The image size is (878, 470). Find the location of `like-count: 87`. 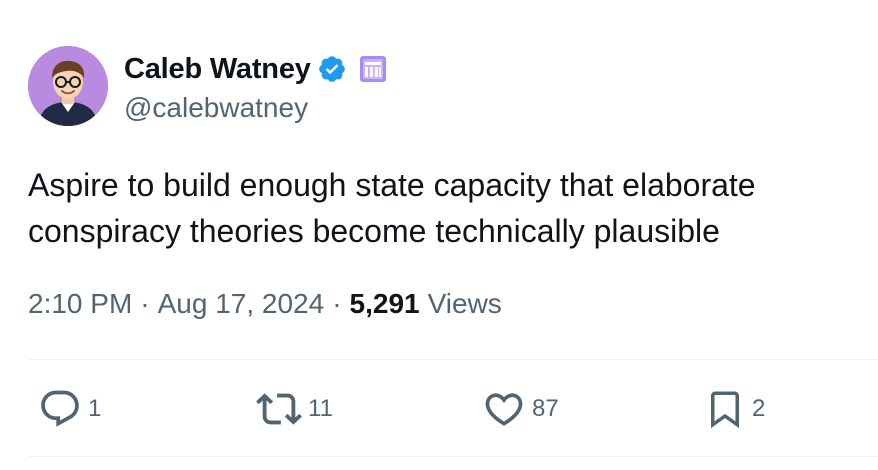

like-count: 87 is located at coordinates (545, 408).